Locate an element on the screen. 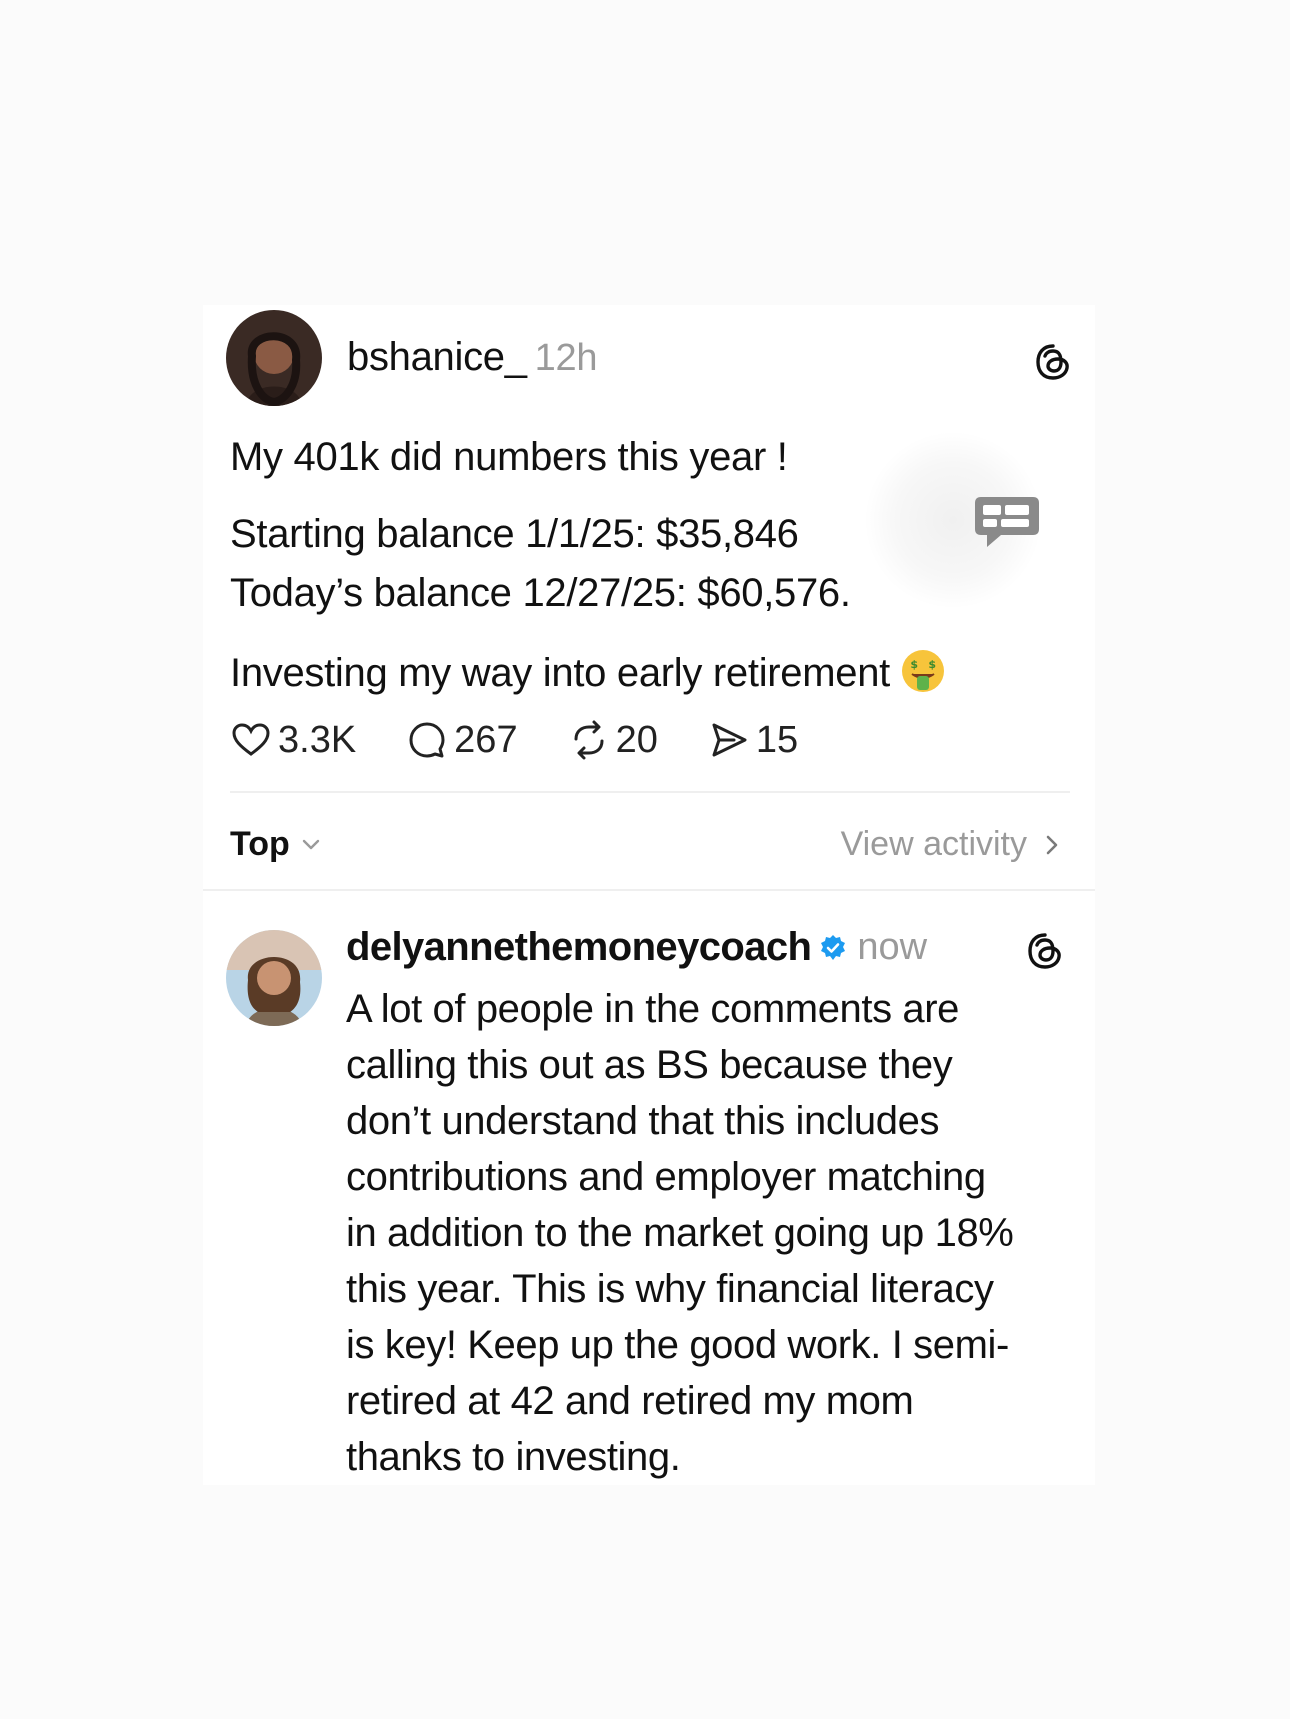 The image size is (1290, 1719). verified-badge-icon is located at coordinates (833, 947).